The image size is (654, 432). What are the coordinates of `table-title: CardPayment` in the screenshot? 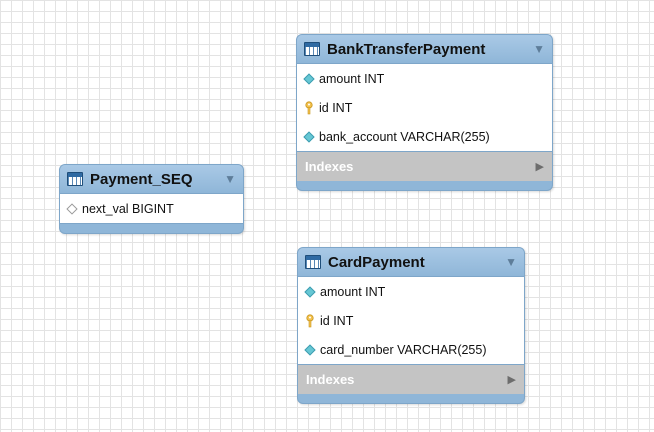 It's located at (376, 262).